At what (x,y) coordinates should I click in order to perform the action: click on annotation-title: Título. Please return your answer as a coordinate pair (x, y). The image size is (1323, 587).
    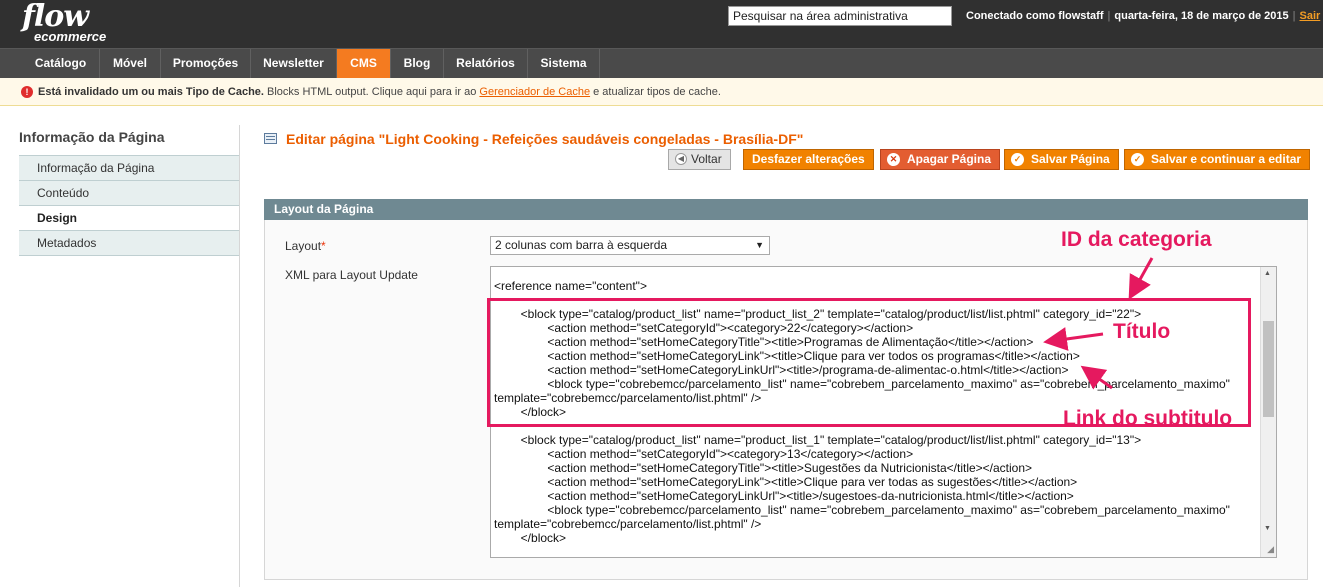
    Looking at the image, I should click on (1142, 331).